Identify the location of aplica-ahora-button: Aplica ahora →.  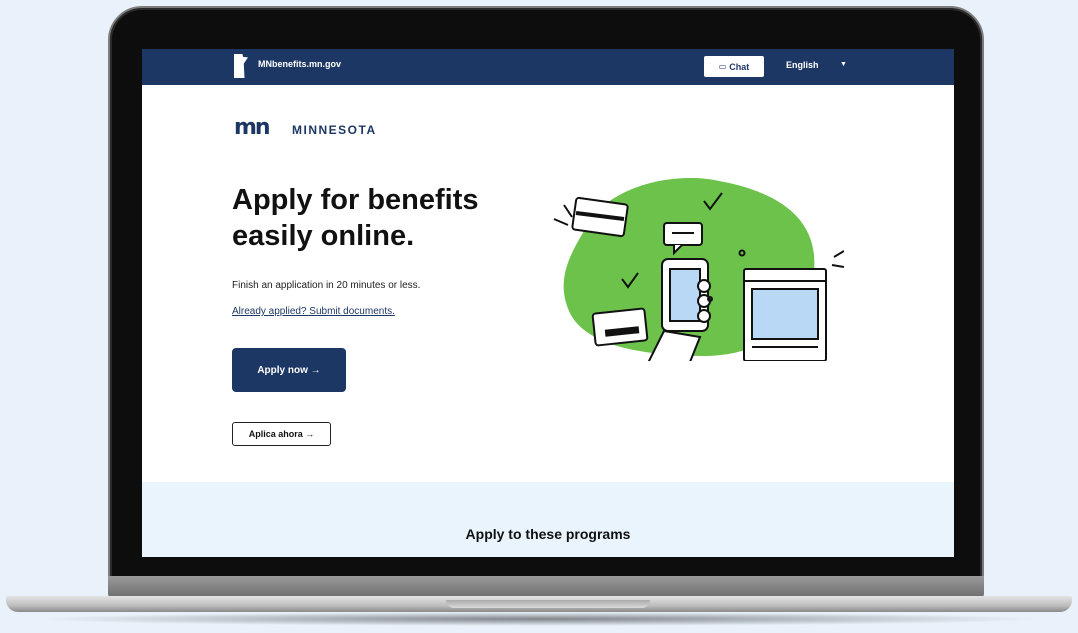
(281, 434).